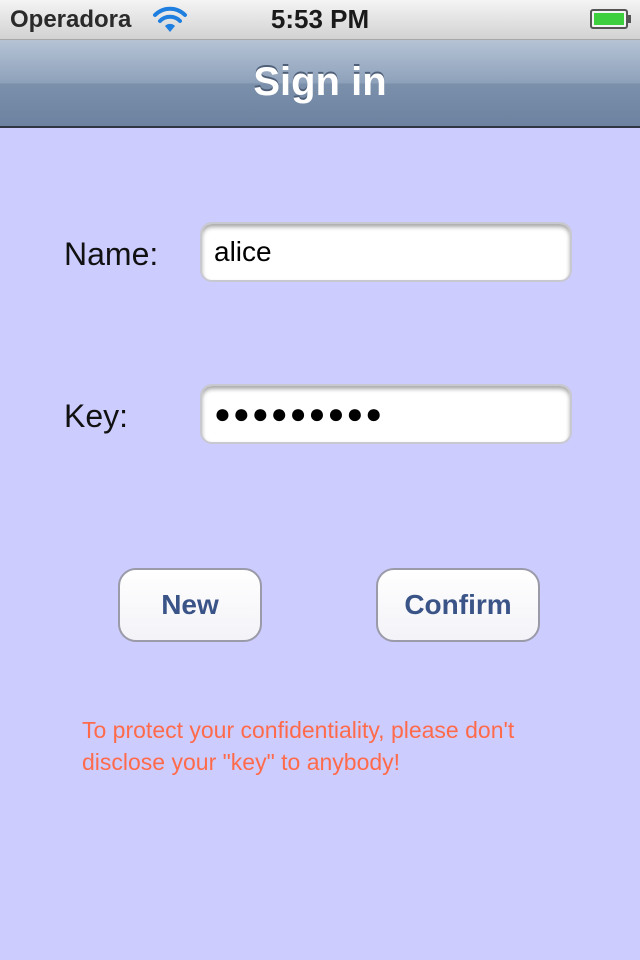 The image size is (640, 960). Describe the element at coordinates (610, 19) in the screenshot. I see `battery-icon` at that location.